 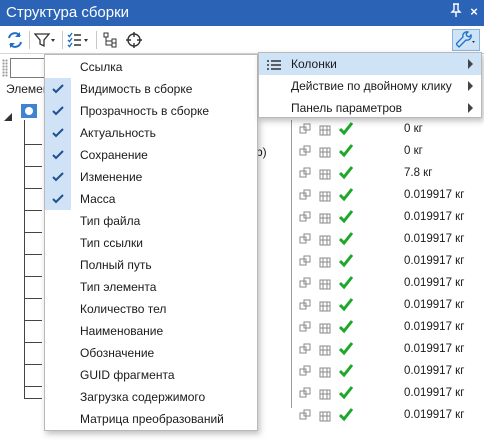 I want to click on column-option: Обозначение, so click(x=151, y=353).